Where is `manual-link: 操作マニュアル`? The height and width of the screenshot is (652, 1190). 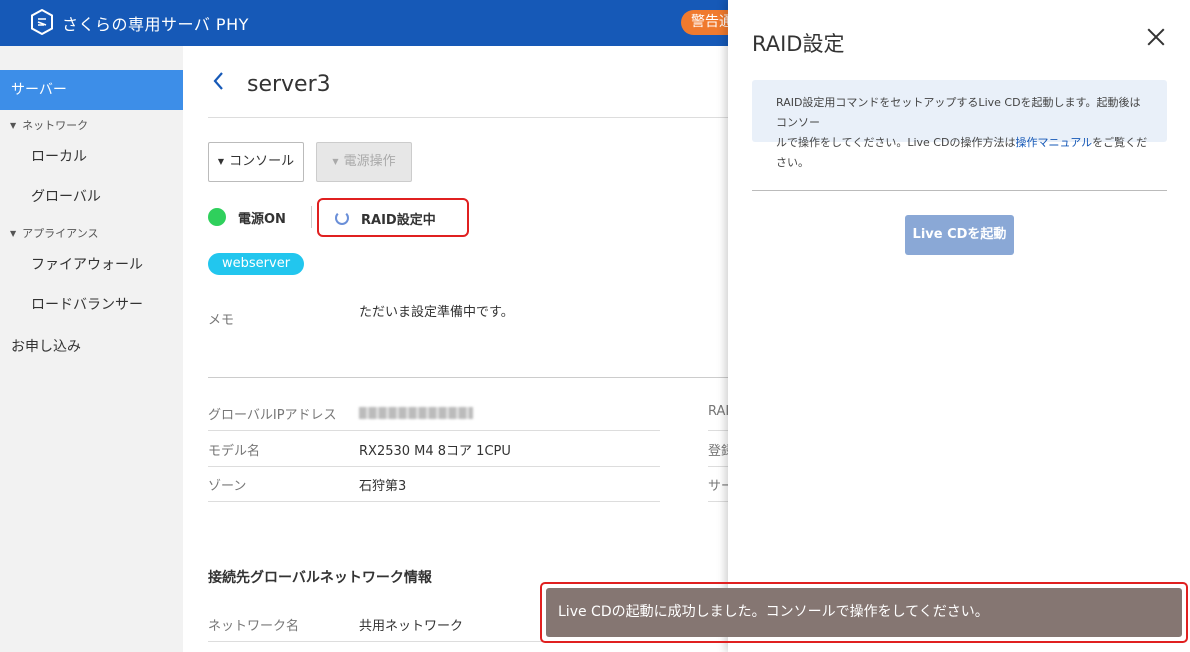
manual-link: 操作マニュアル is located at coordinates (1053, 142).